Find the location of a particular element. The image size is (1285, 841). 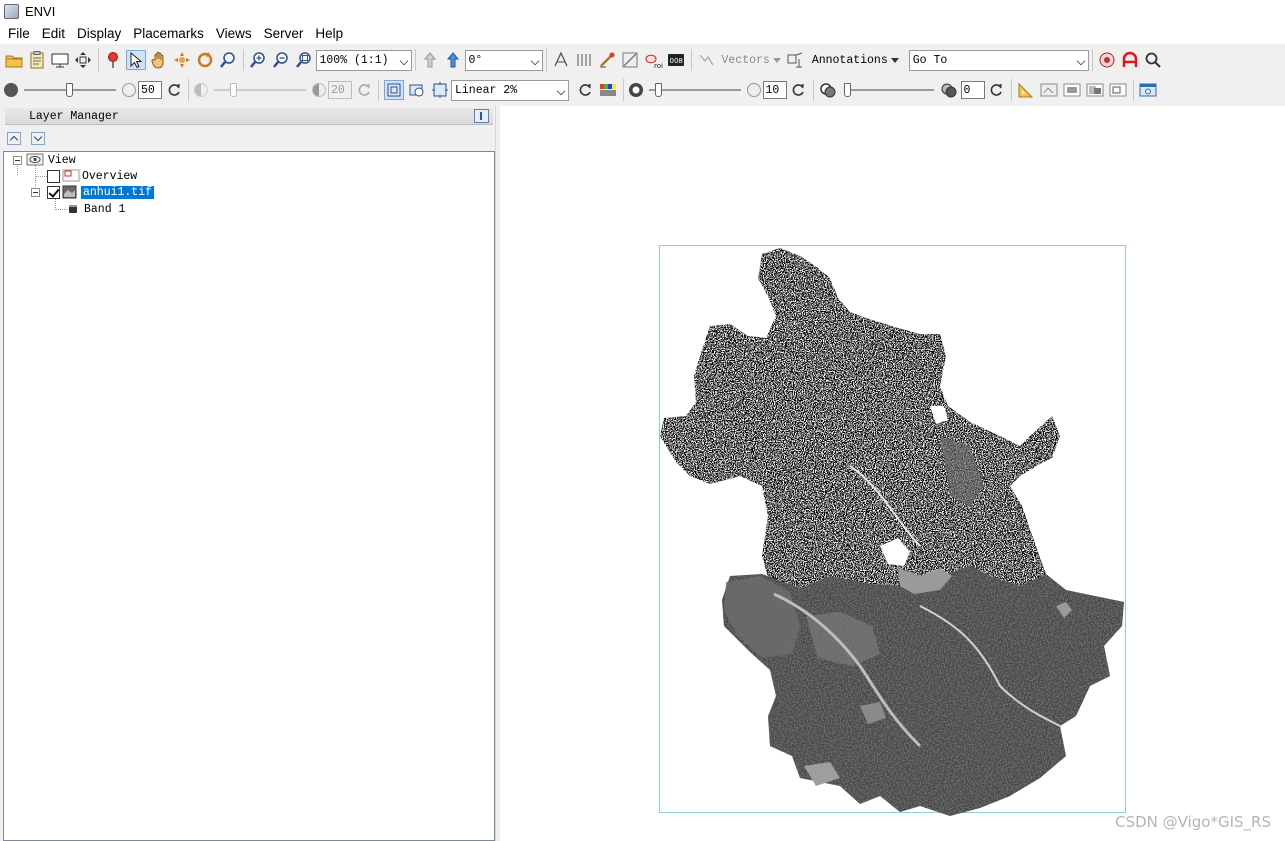

stretch-type-value: Linear 2% is located at coordinates (486, 90).